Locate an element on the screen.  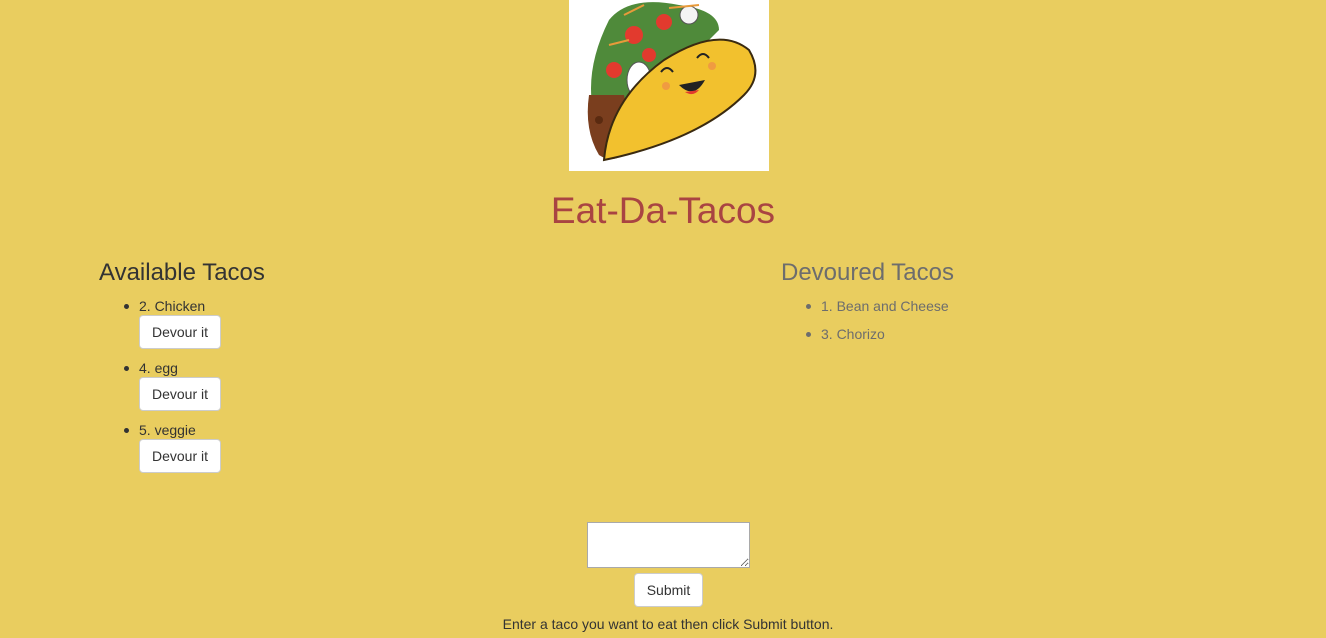
taco-name-input is located at coordinates (668, 545).